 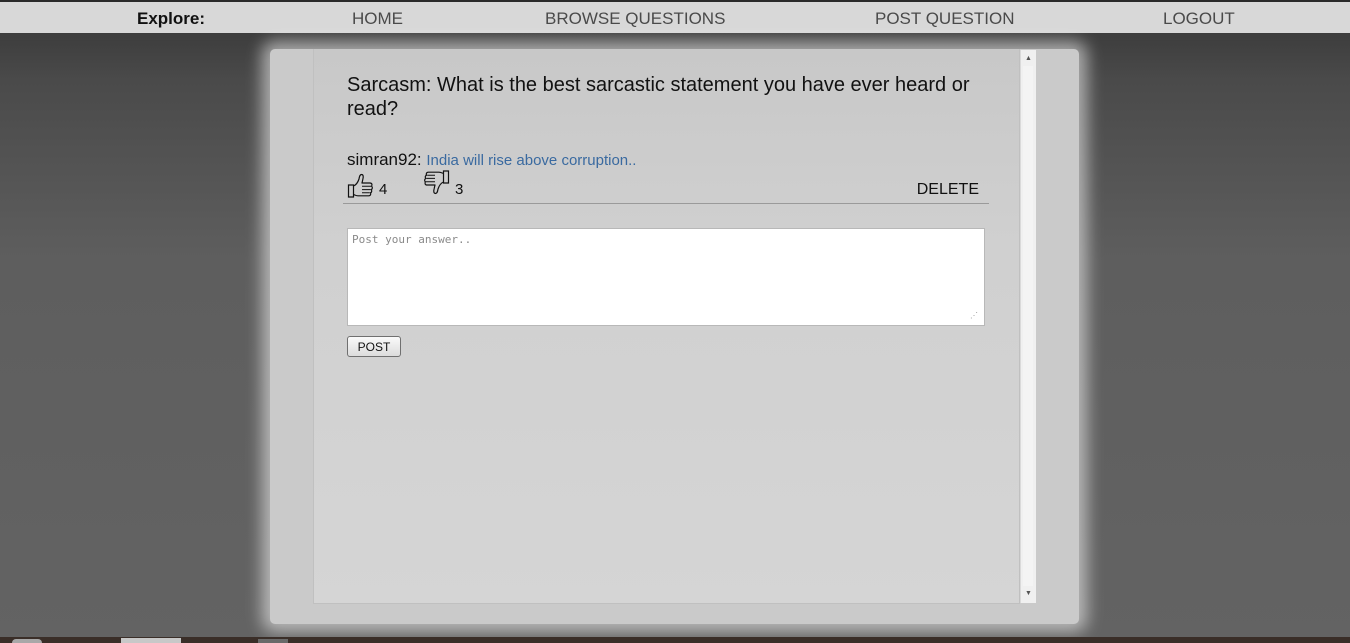 What do you see at coordinates (360, 185) in the screenshot?
I see `thumbs-up-icon` at bounding box center [360, 185].